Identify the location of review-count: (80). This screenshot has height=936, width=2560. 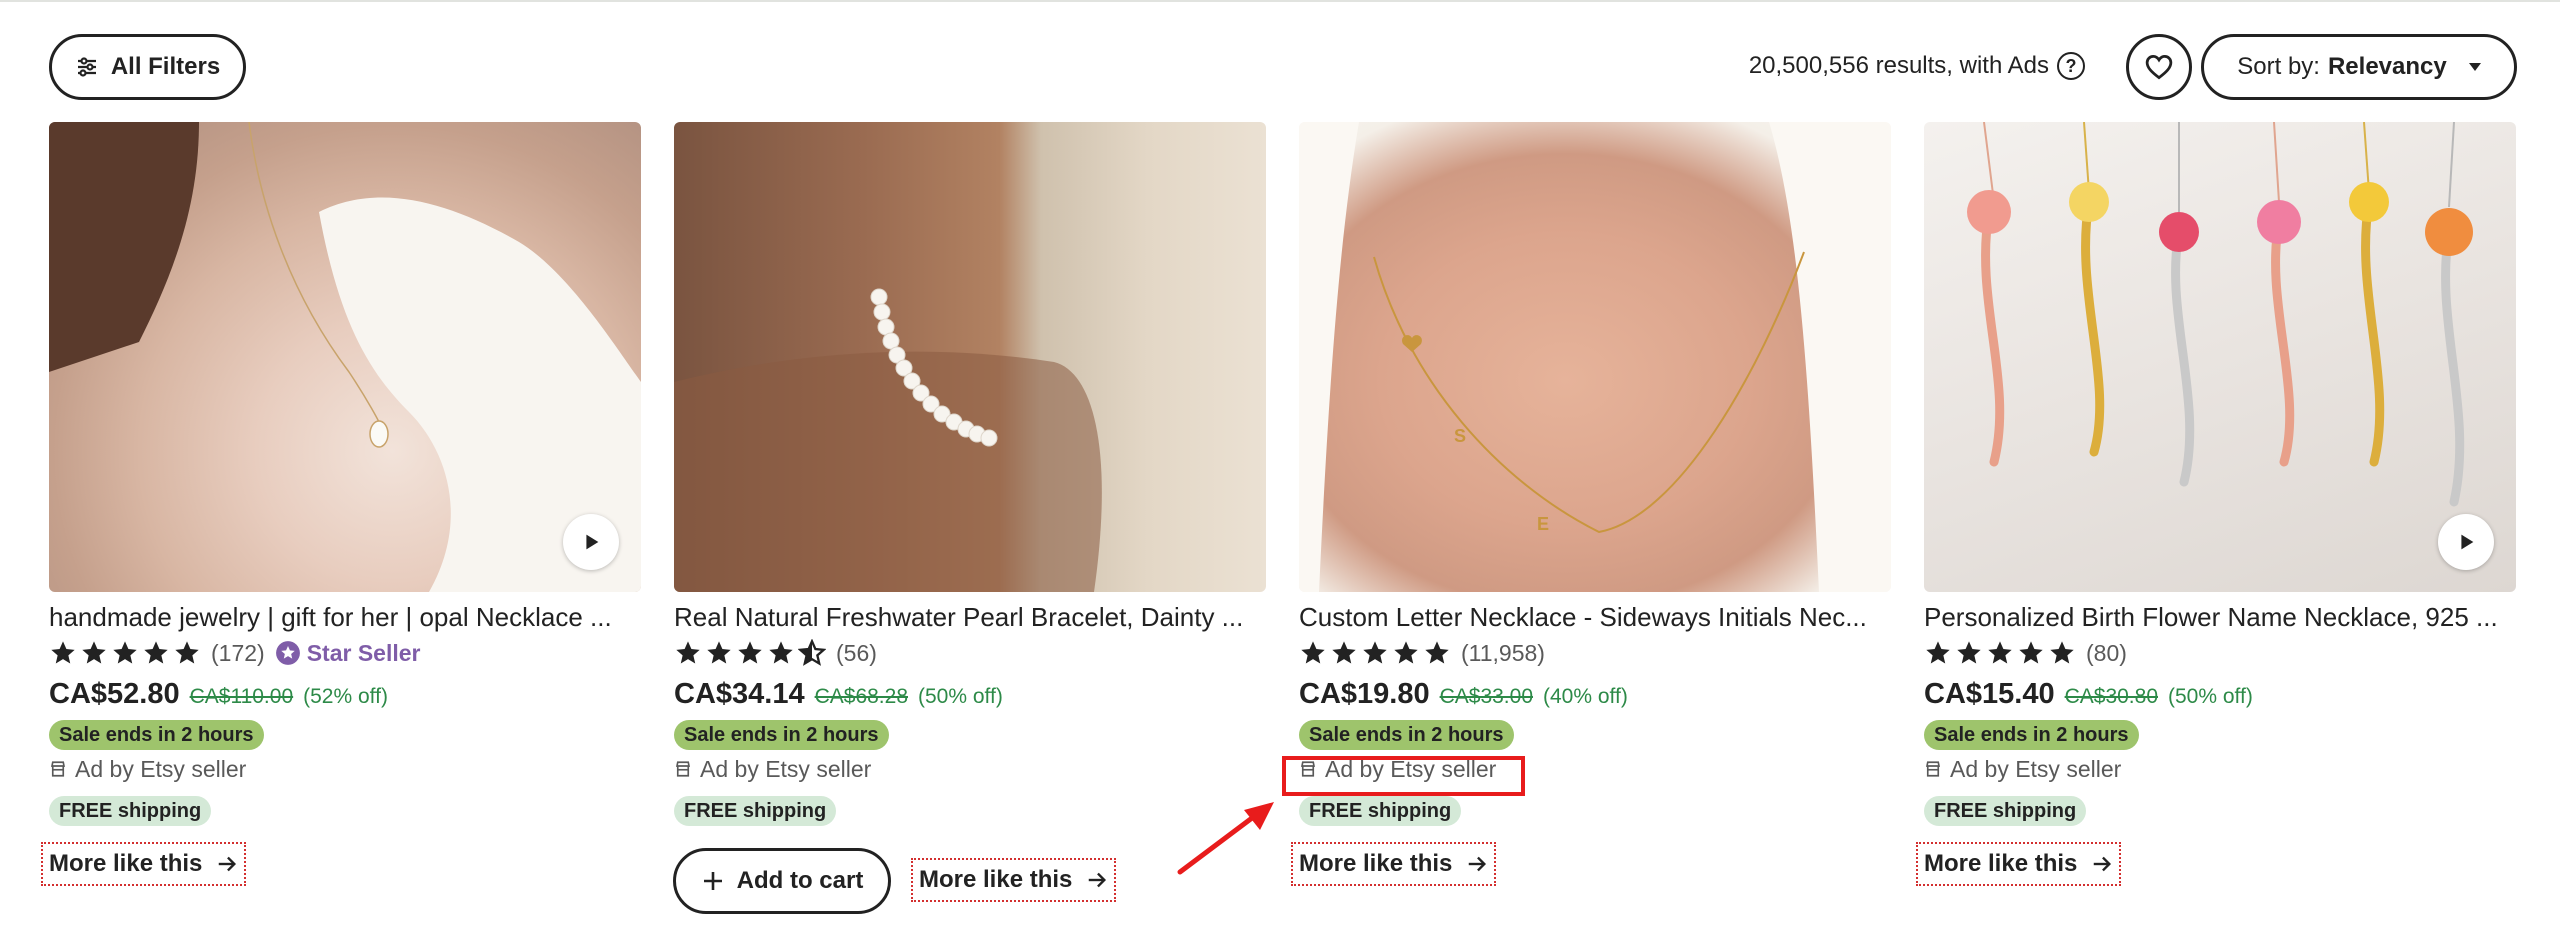
(2106, 652).